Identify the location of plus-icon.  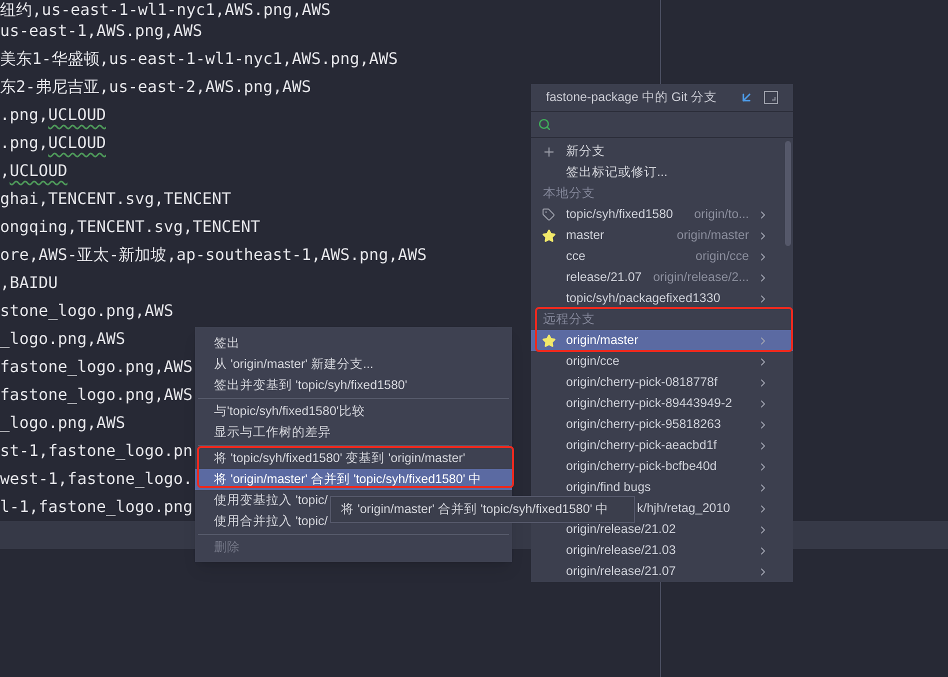
(549, 151).